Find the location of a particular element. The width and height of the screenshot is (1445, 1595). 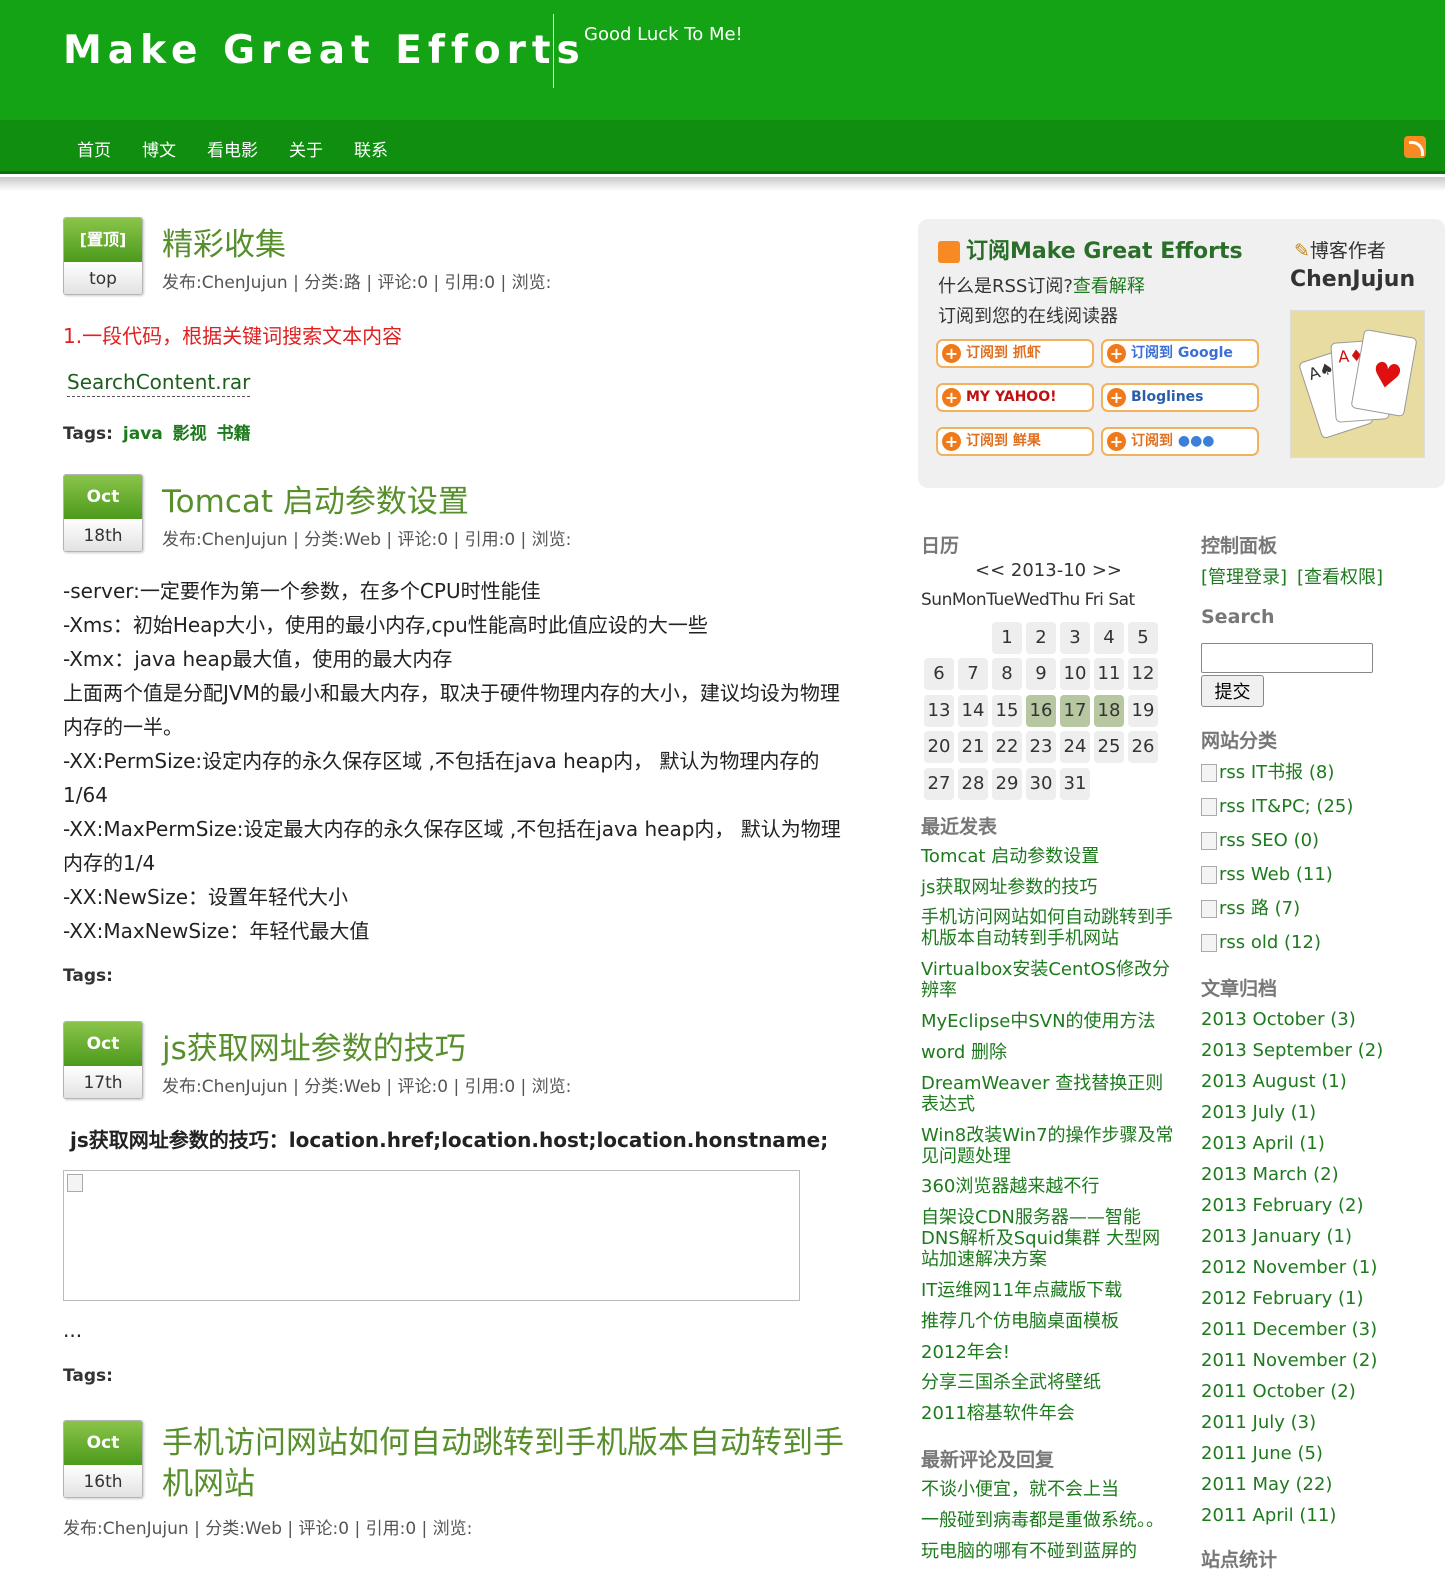

calendar-day: 27 is located at coordinates (939, 784).